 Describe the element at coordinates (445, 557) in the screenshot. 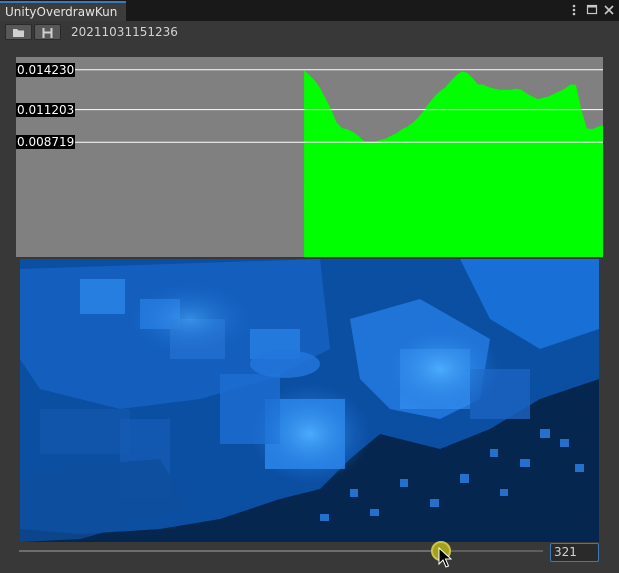

I see `mouse-cursor-icon` at that location.